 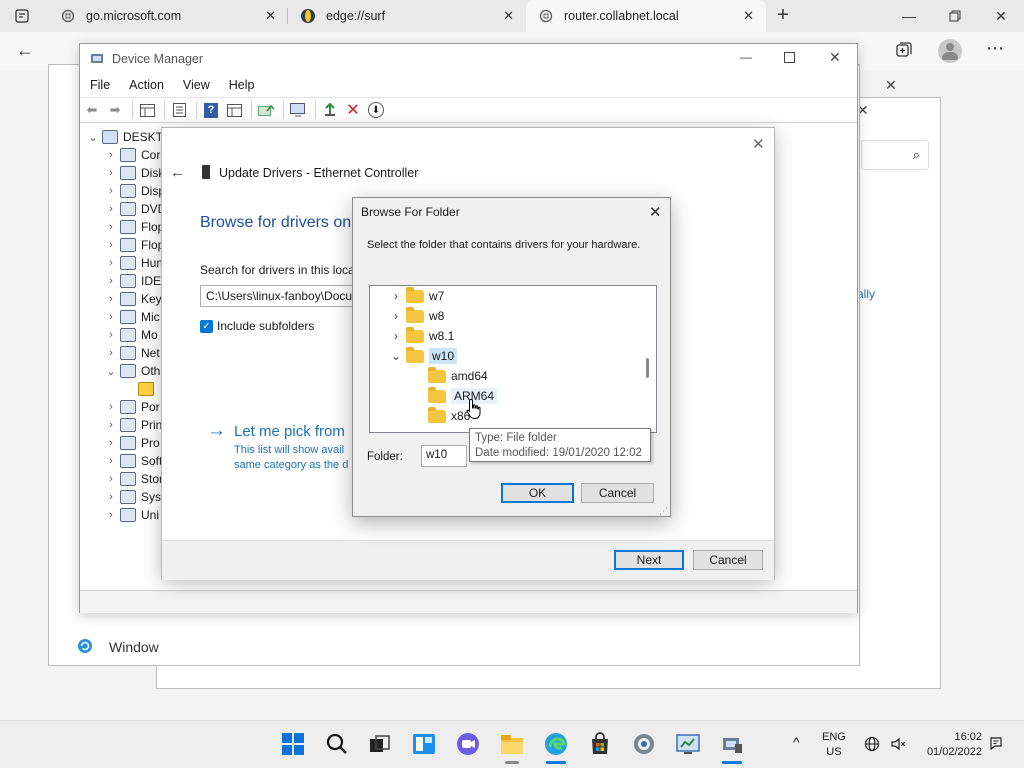 I want to click on folder-item: x86, so click(x=449, y=416).